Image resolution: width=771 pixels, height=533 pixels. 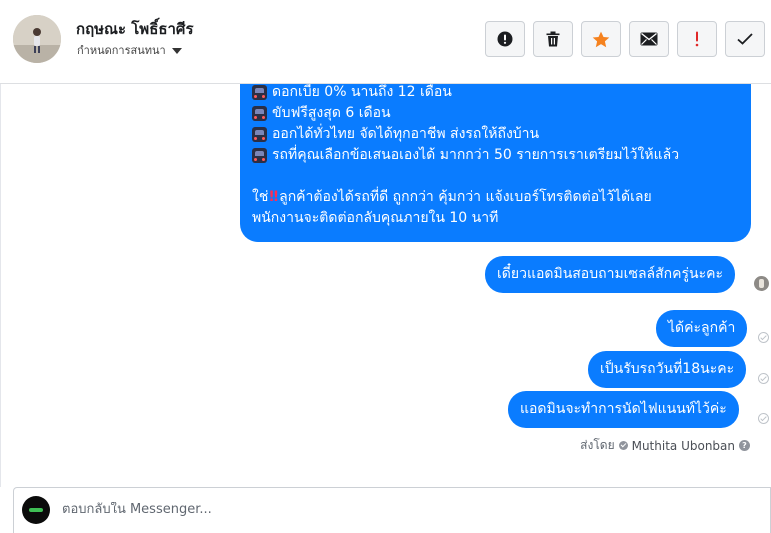 I want to click on sent-by-agent: Muthita Ubonban, so click(x=683, y=445).